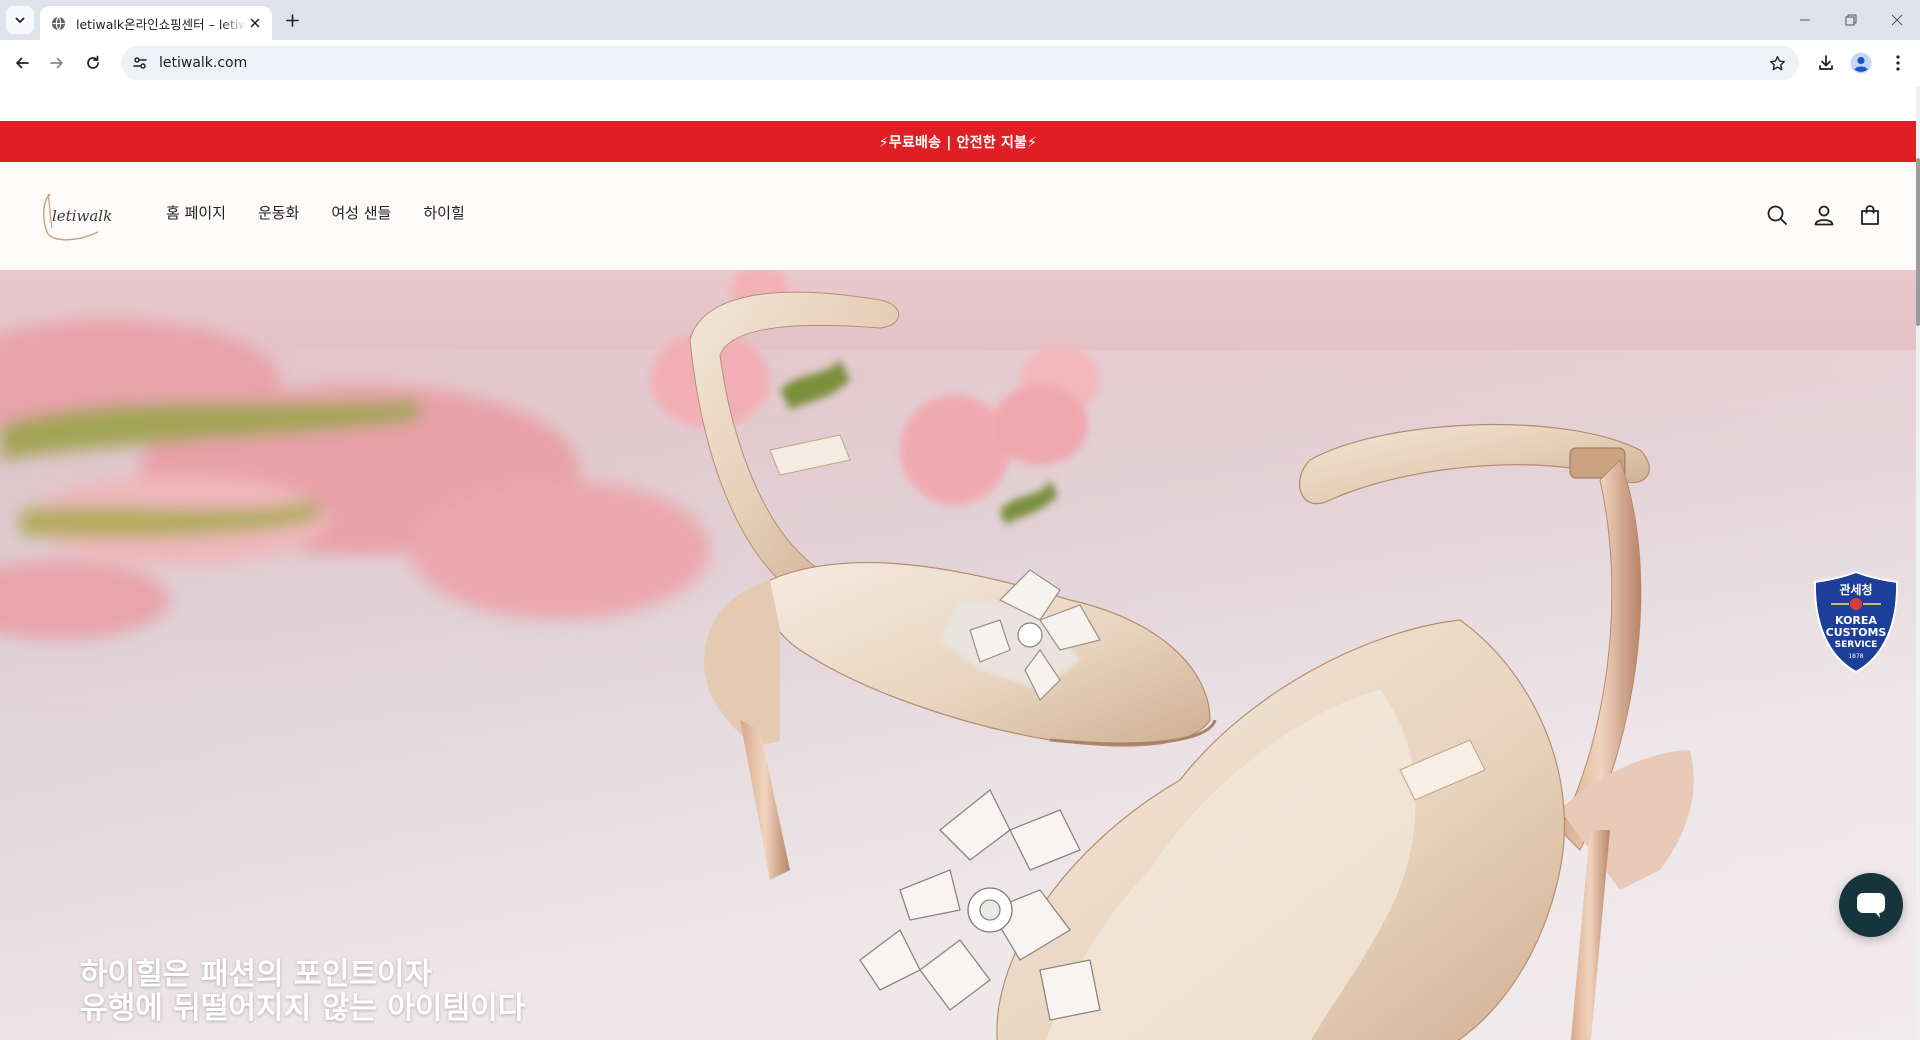  I want to click on site-header: letiwalk 홈 페이지 운동화 여성 샌들 하이힐, so click(958, 216).